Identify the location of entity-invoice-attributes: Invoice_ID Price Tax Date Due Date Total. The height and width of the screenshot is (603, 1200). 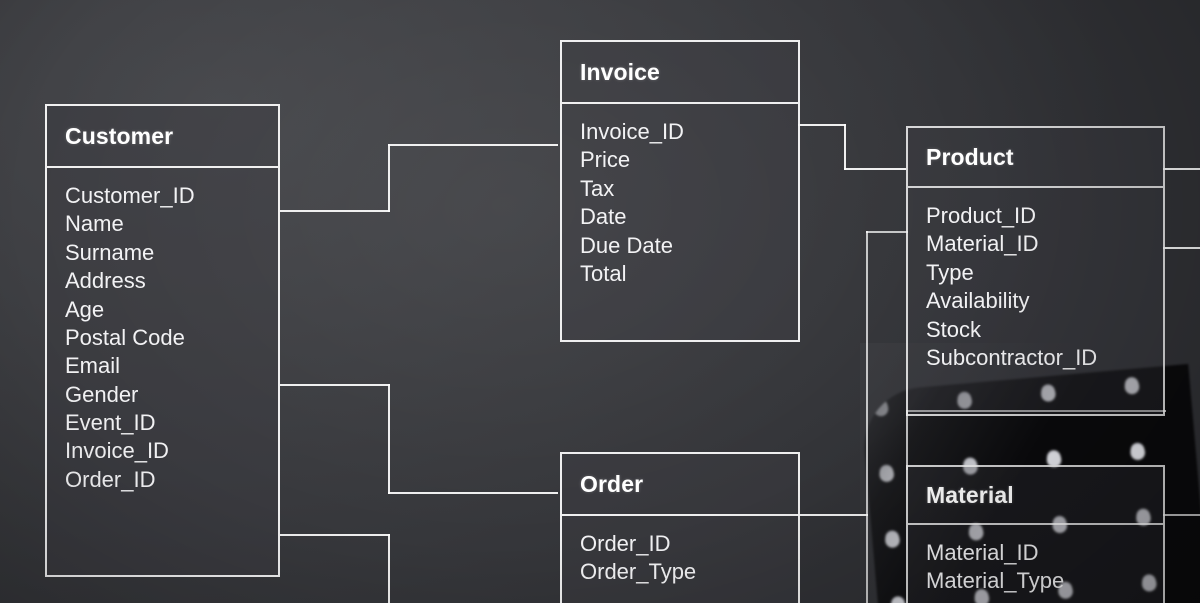
(680, 201).